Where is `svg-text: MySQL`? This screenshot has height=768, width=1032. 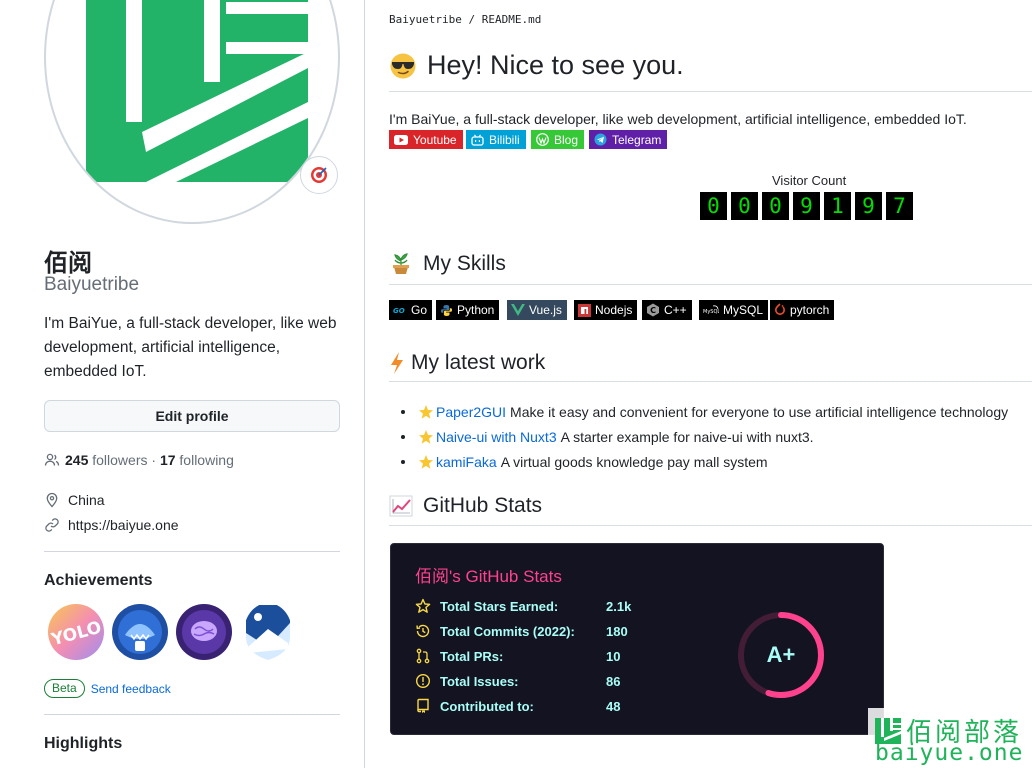
svg-text: MySQL is located at coordinates (711, 312).